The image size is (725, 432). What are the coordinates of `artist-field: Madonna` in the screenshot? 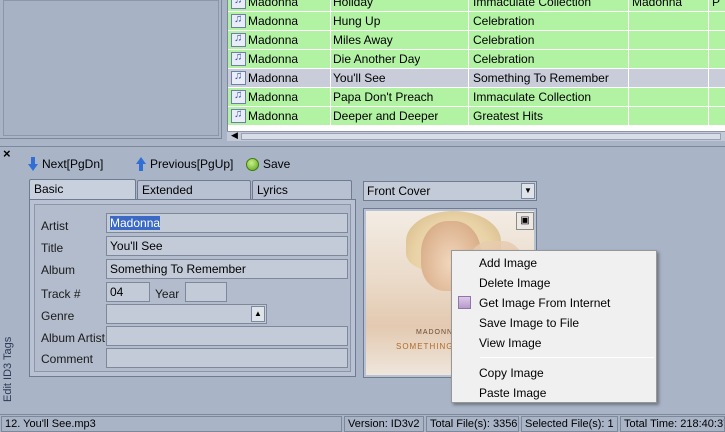 It's located at (227, 223).